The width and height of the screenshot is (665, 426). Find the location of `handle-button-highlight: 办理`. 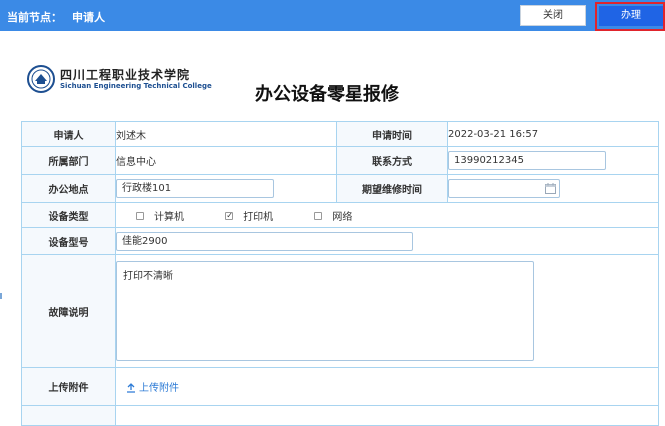

handle-button-highlight: 办理 is located at coordinates (630, 16).